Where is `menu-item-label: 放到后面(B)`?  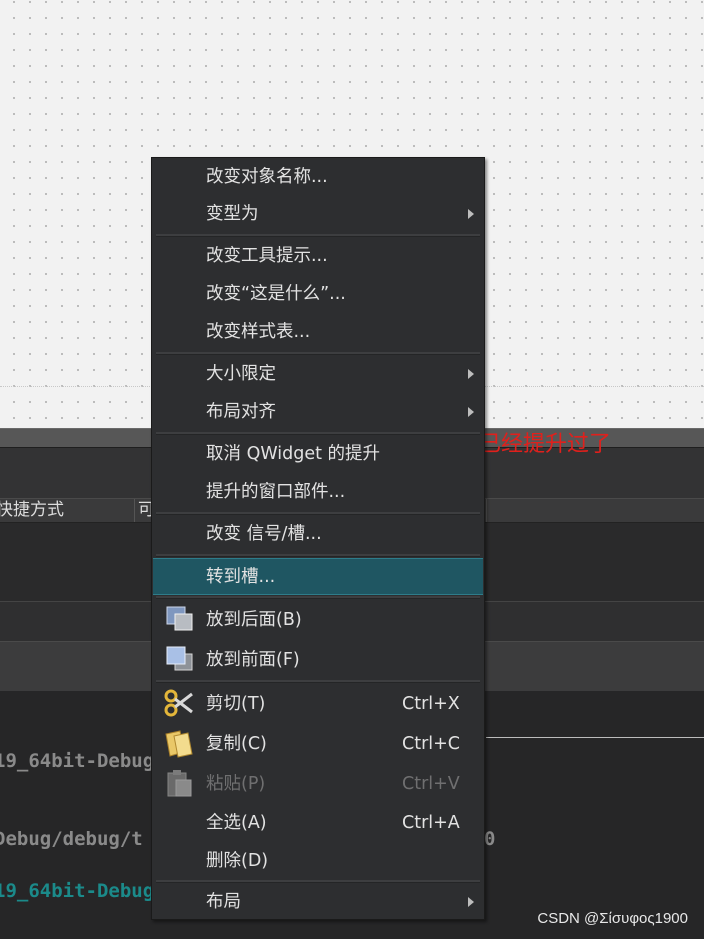
menu-item-label: 放到后面(B) is located at coordinates (254, 620).